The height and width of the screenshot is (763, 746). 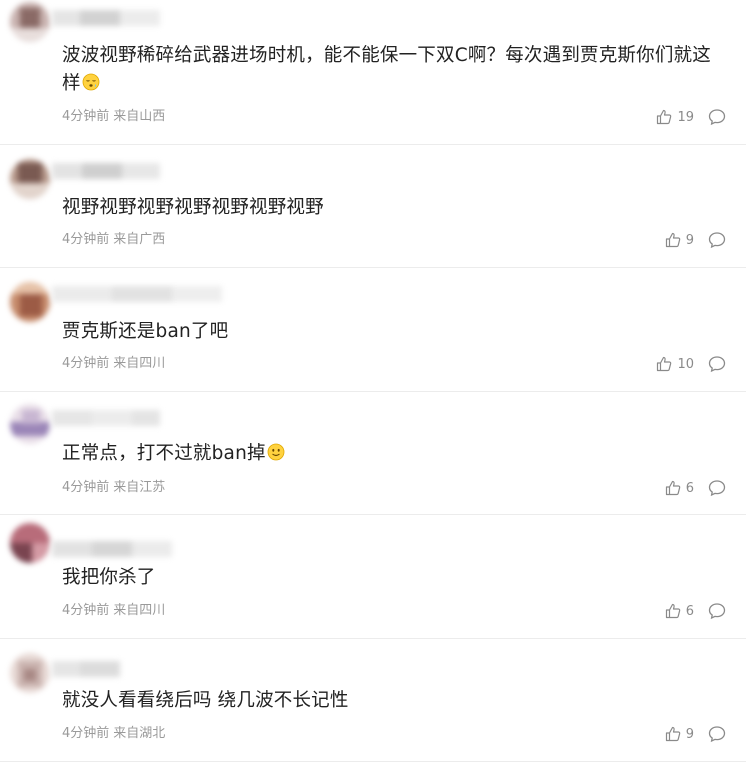 What do you see at coordinates (139, 239) in the screenshot?
I see `comment-location: 来自广西` at bounding box center [139, 239].